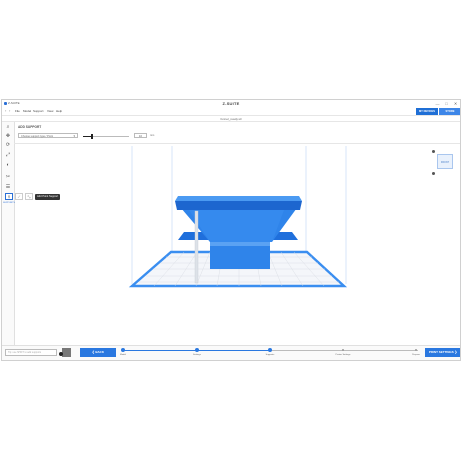 The width and height of the screenshot is (462, 462). I want to click on panel-title: ADD SUPPORT, so click(30, 127).